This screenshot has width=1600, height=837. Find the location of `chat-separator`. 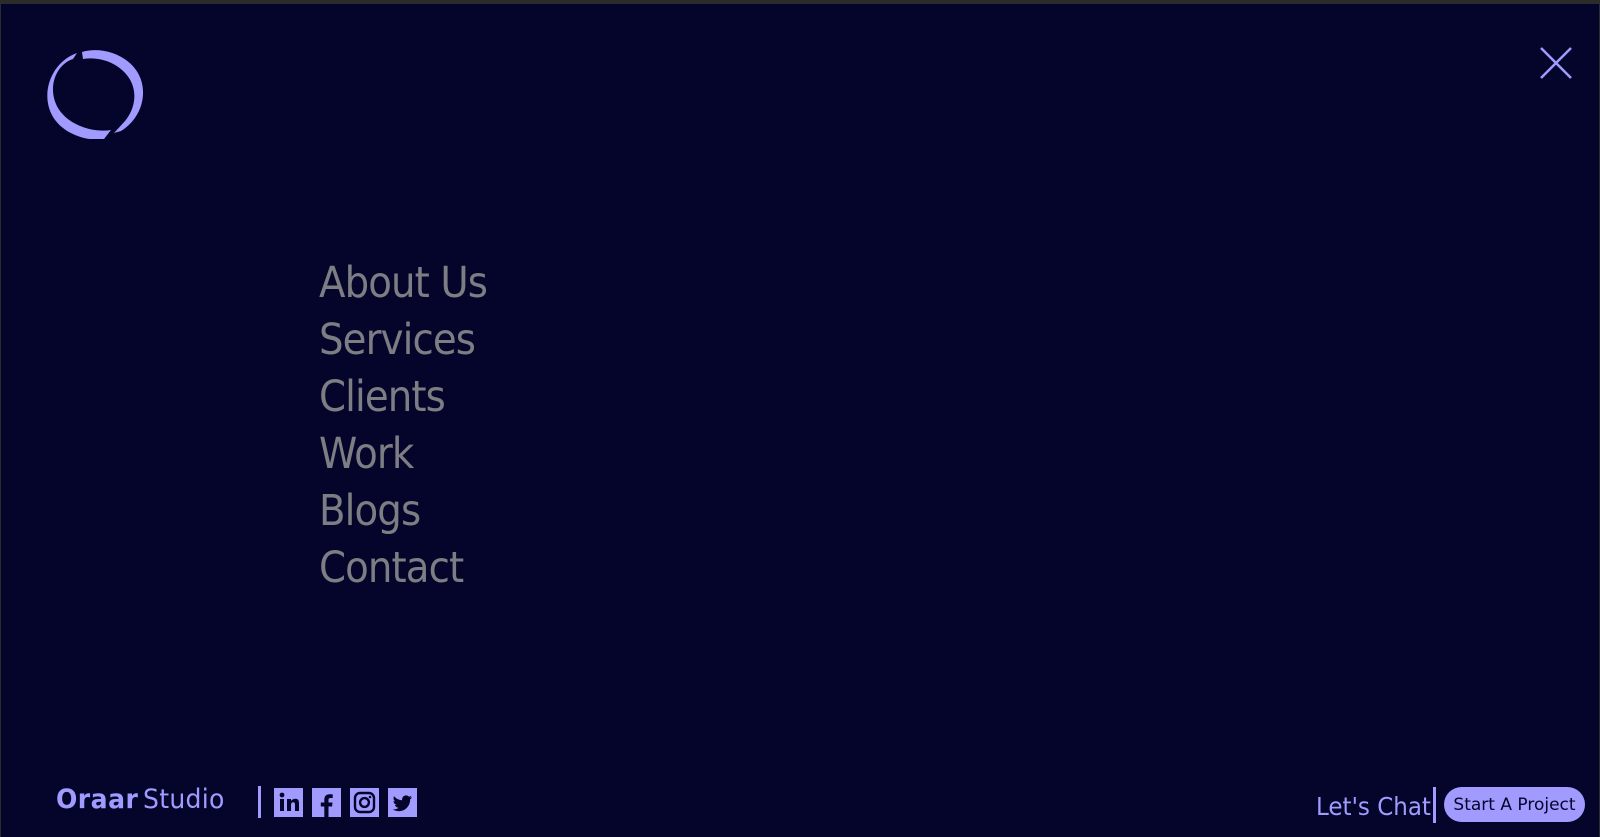

chat-separator is located at coordinates (1434, 805).